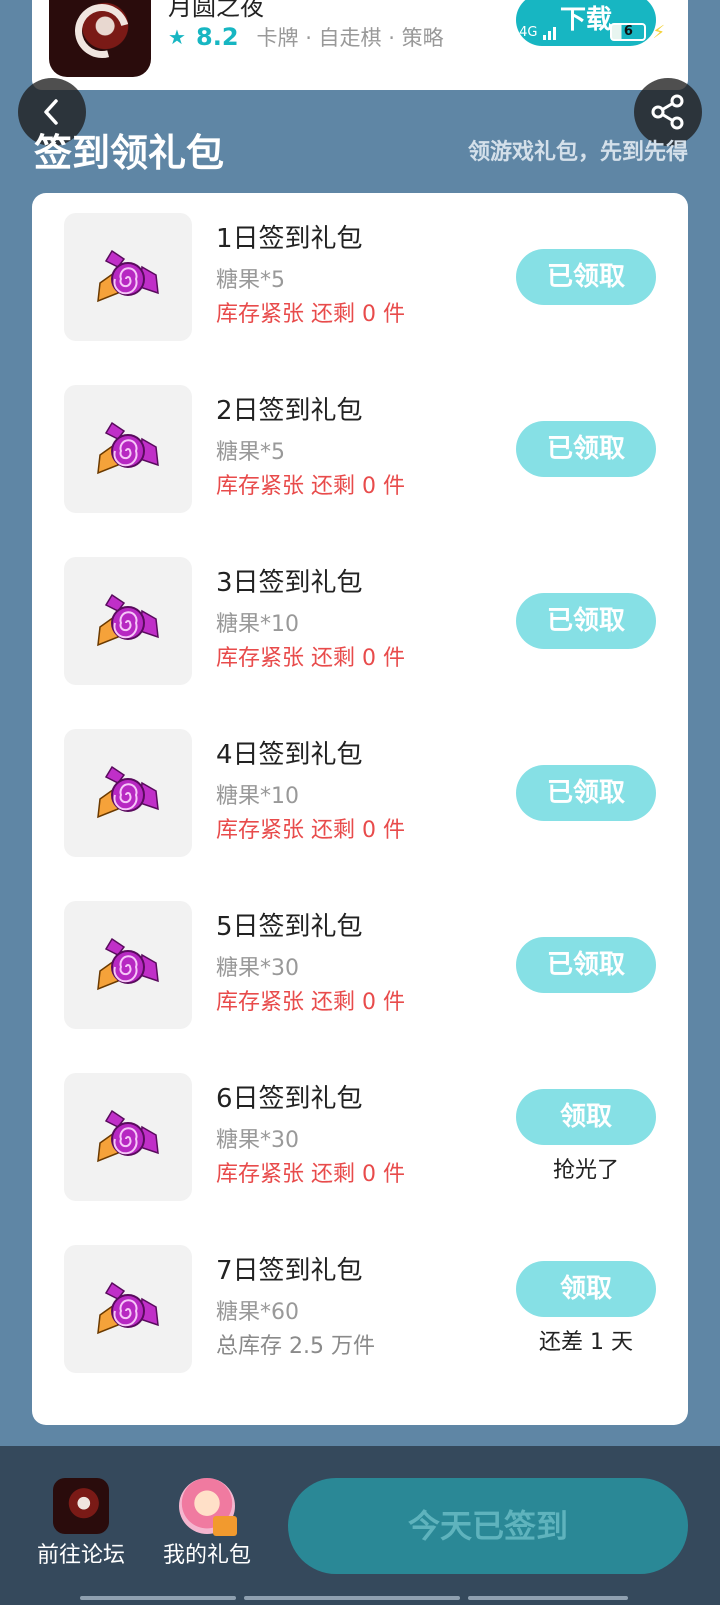 Image resolution: width=720 pixels, height=1605 pixels. I want to click on gift-avatar-icon, so click(208, 1507).